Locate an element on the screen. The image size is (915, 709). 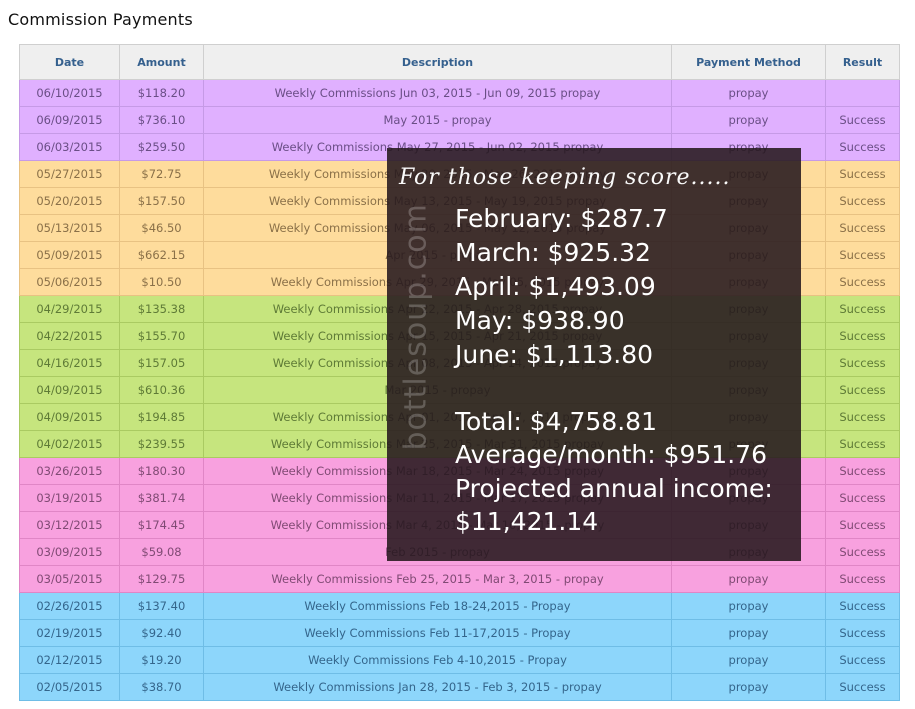
overlay-line-march: March: $925.32 is located at coordinates (553, 252).